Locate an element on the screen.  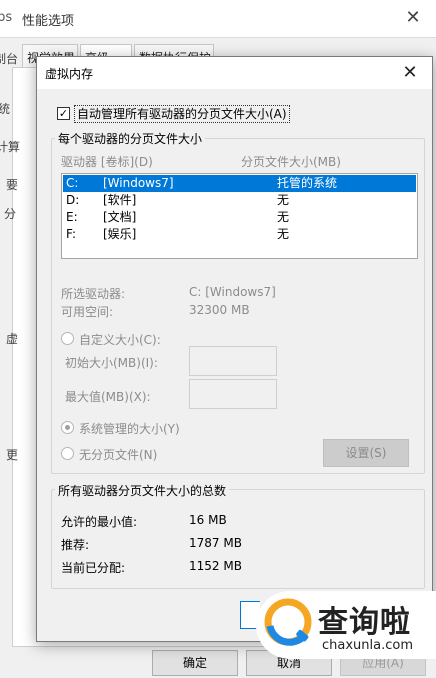
list-item: E: [文档] 无 is located at coordinates (239, 217).